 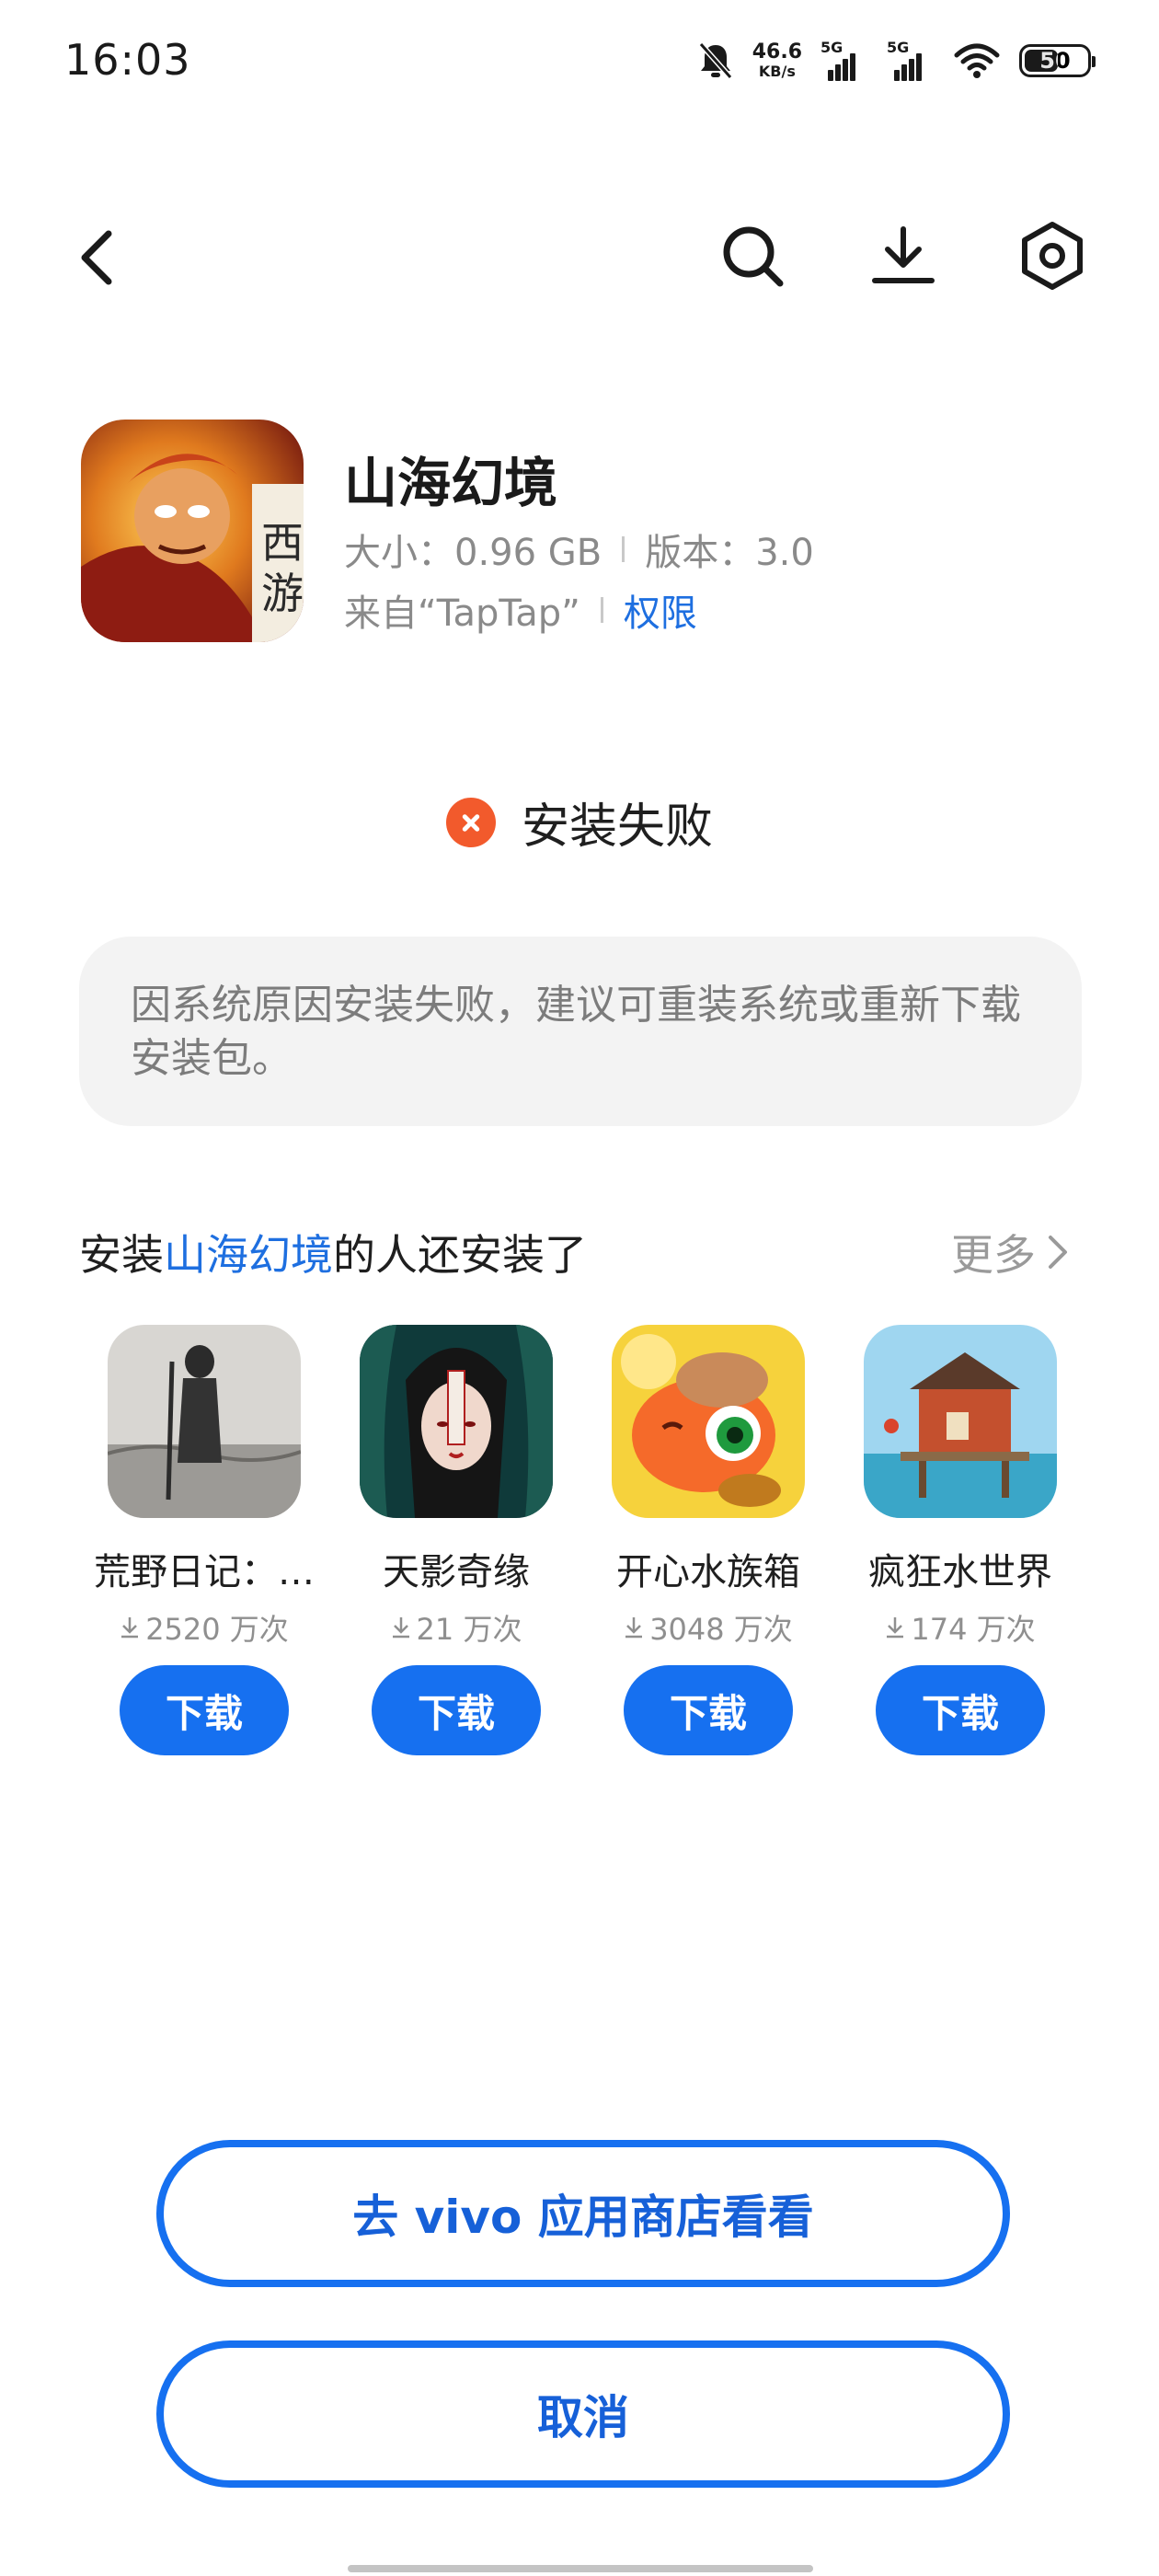 What do you see at coordinates (721, 1629) in the screenshot?
I see `rec-downloads: 3048 万次` at bounding box center [721, 1629].